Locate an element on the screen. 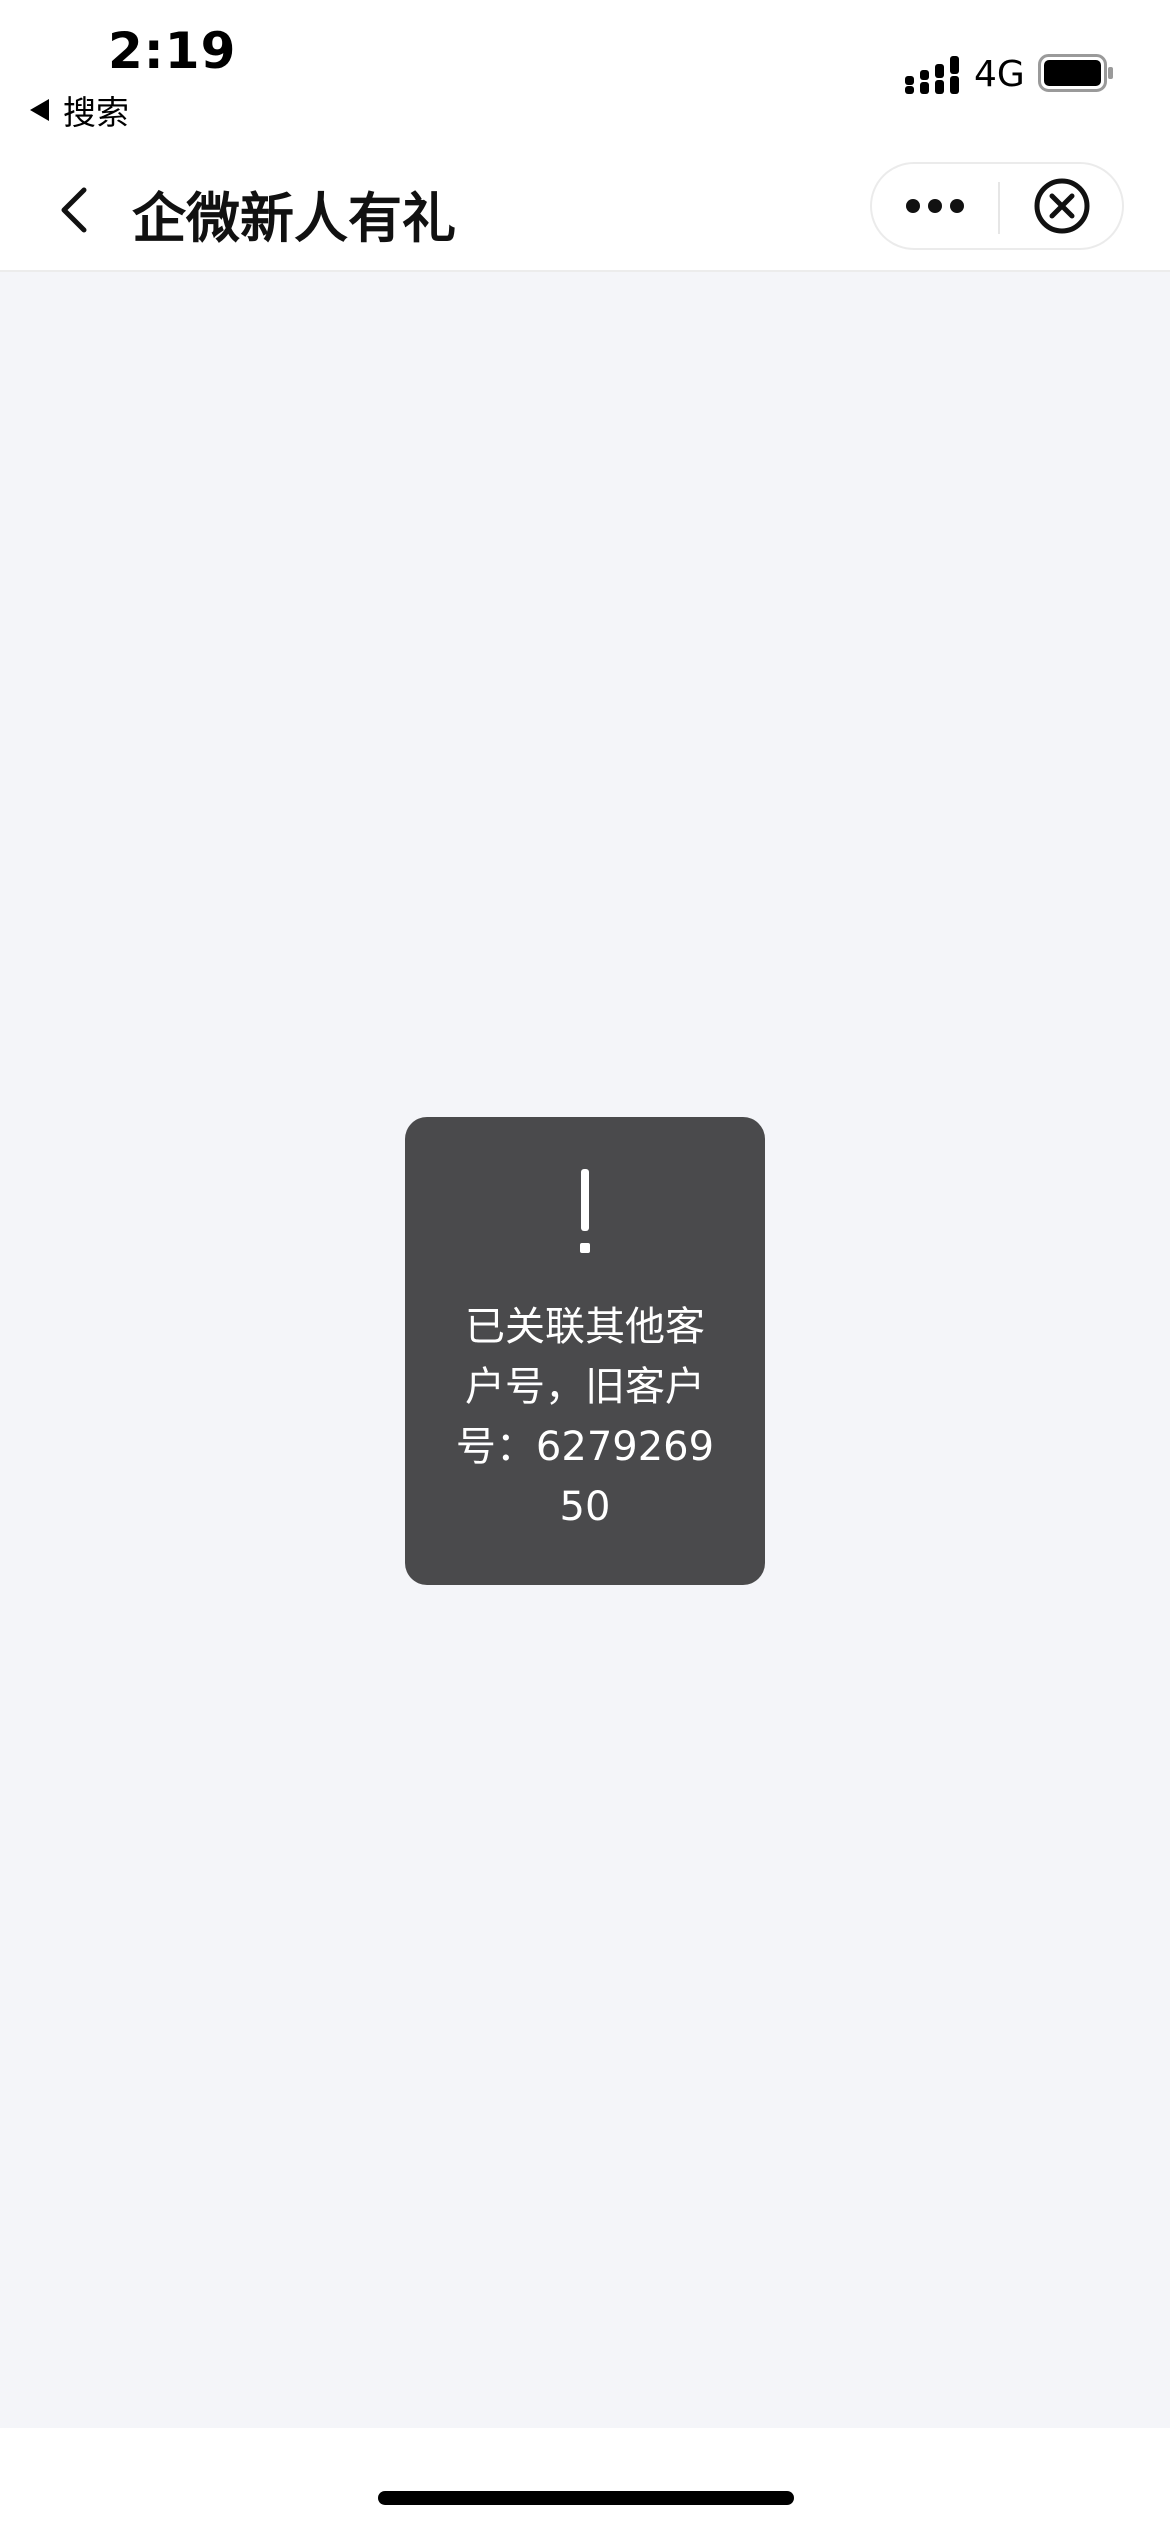 The image size is (1170, 2532). status-time: 2:19 is located at coordinates (172, 51).